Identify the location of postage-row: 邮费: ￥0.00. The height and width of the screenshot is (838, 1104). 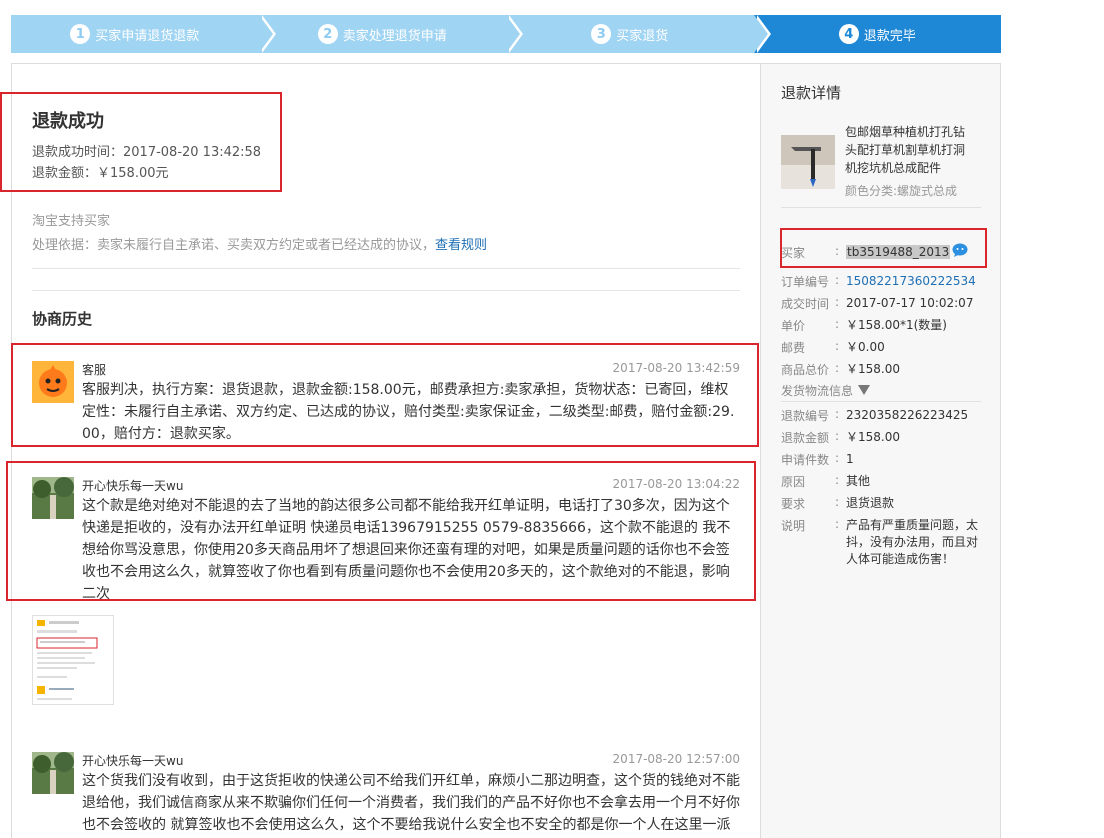
(883, 348).